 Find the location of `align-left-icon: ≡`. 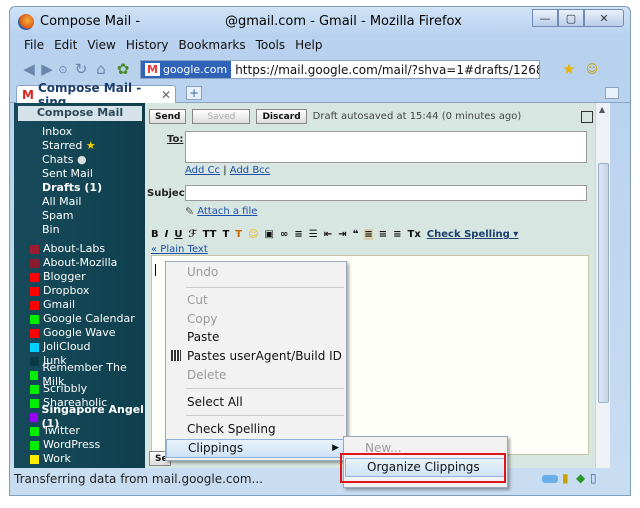

align-left-icon: ≡ is located at coordinates (368, 234).